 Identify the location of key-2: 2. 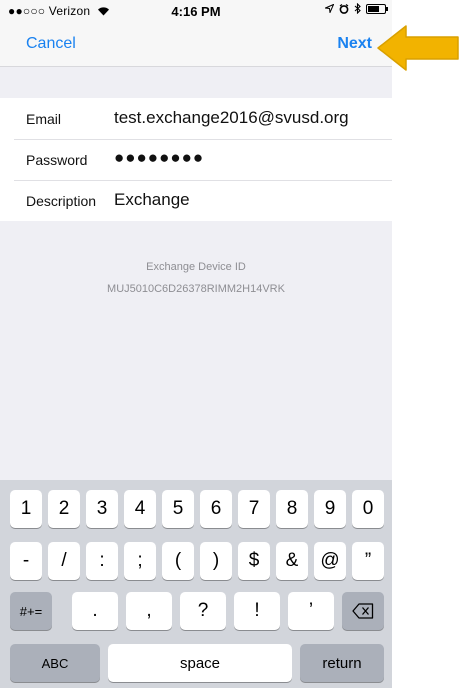
(64, 509).